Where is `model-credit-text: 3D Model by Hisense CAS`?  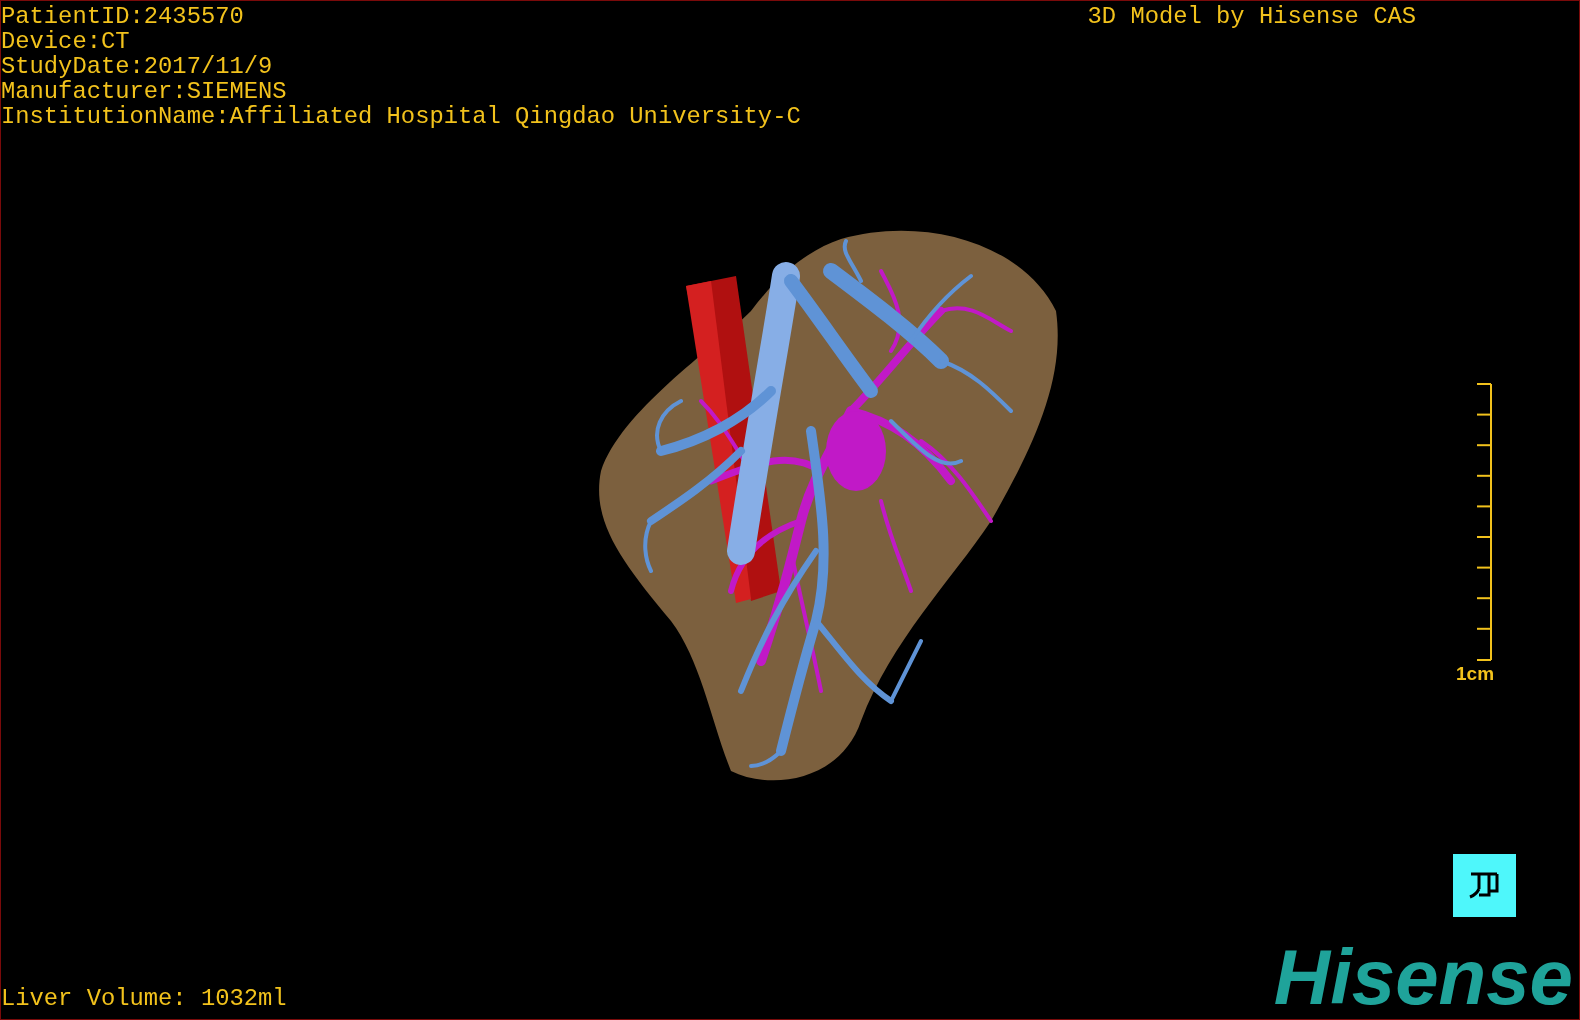
model-credit-text: 3D Model by Hisense CAS is located at coordinates (1251, 16).